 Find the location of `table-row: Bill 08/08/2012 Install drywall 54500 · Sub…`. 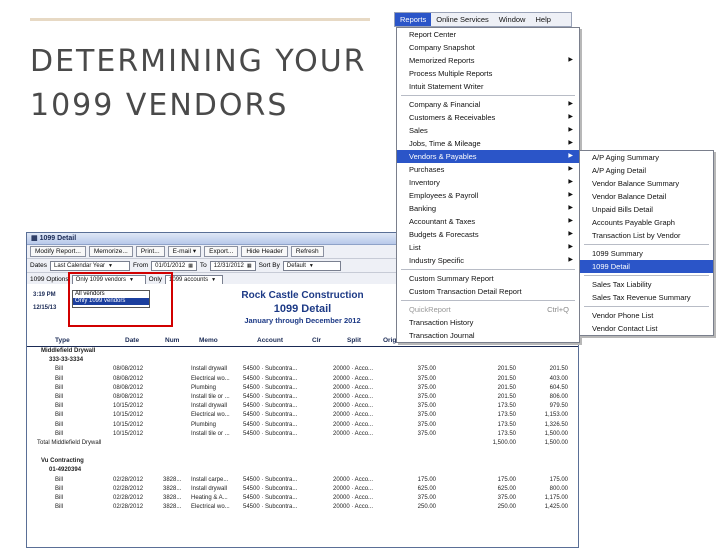

table-row: Bill 08/08/2012 Install drywall 54500 · Sub… is located at coordinates (302, 370).